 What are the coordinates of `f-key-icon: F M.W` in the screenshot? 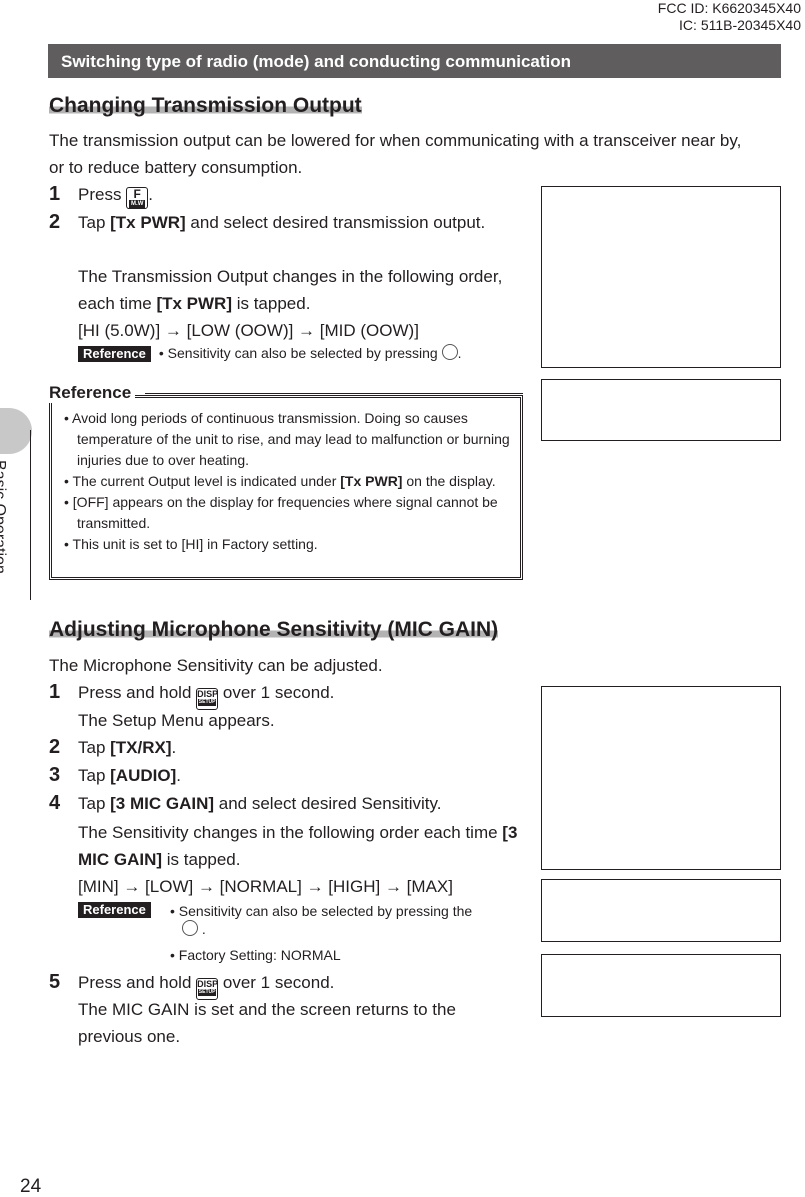 It's located at (137, 198).